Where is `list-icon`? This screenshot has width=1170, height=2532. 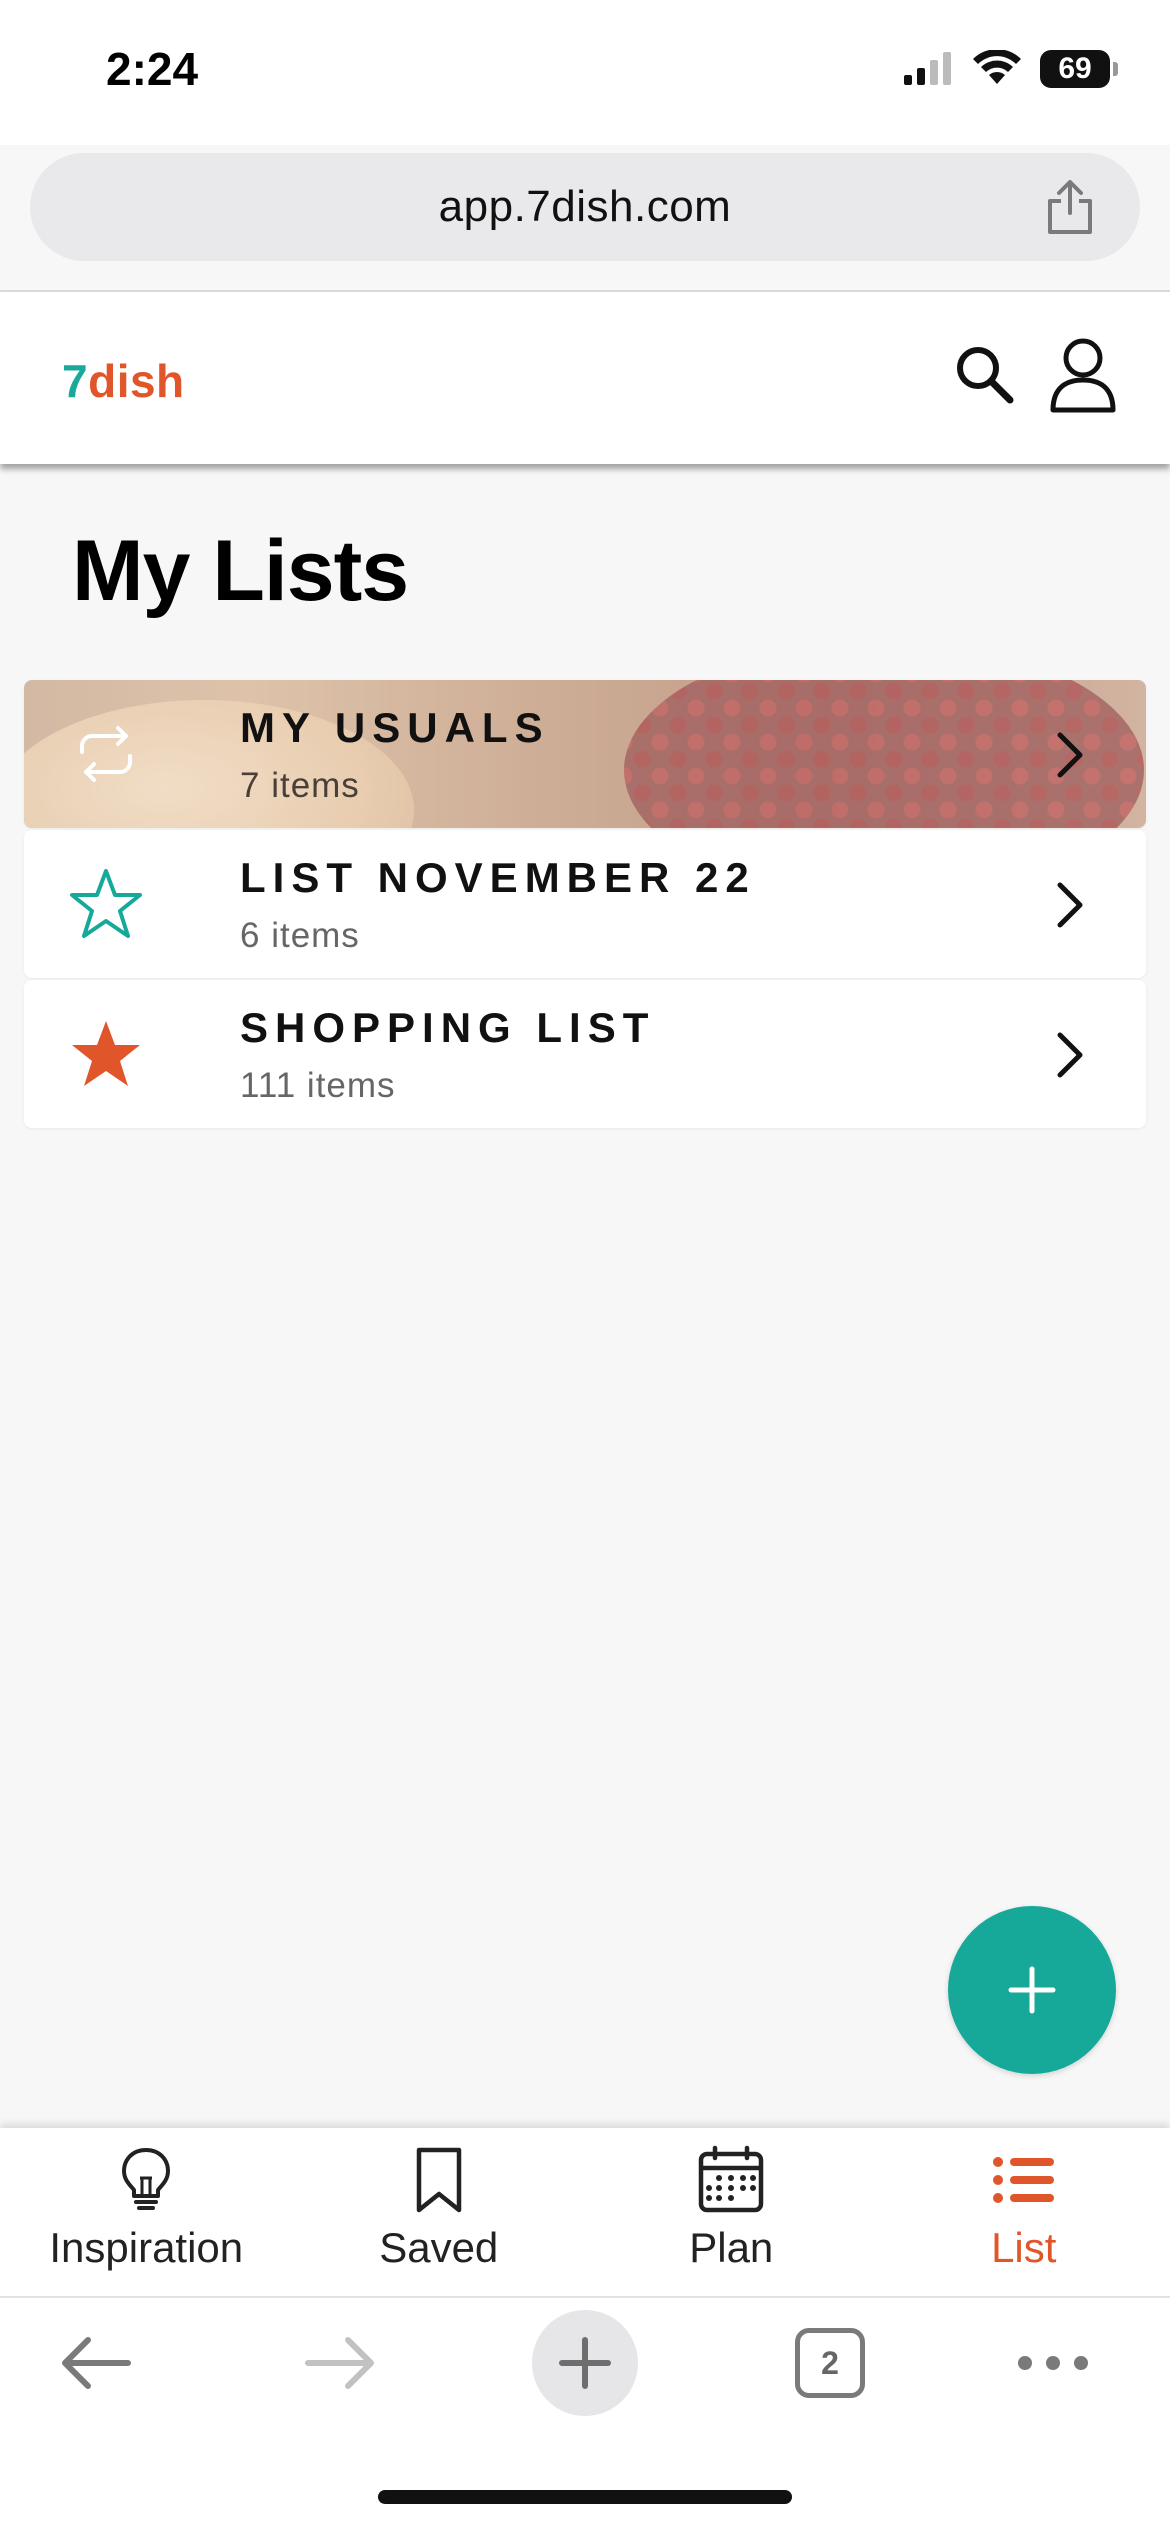 list-icon is located at coordinates (1023, 2180).